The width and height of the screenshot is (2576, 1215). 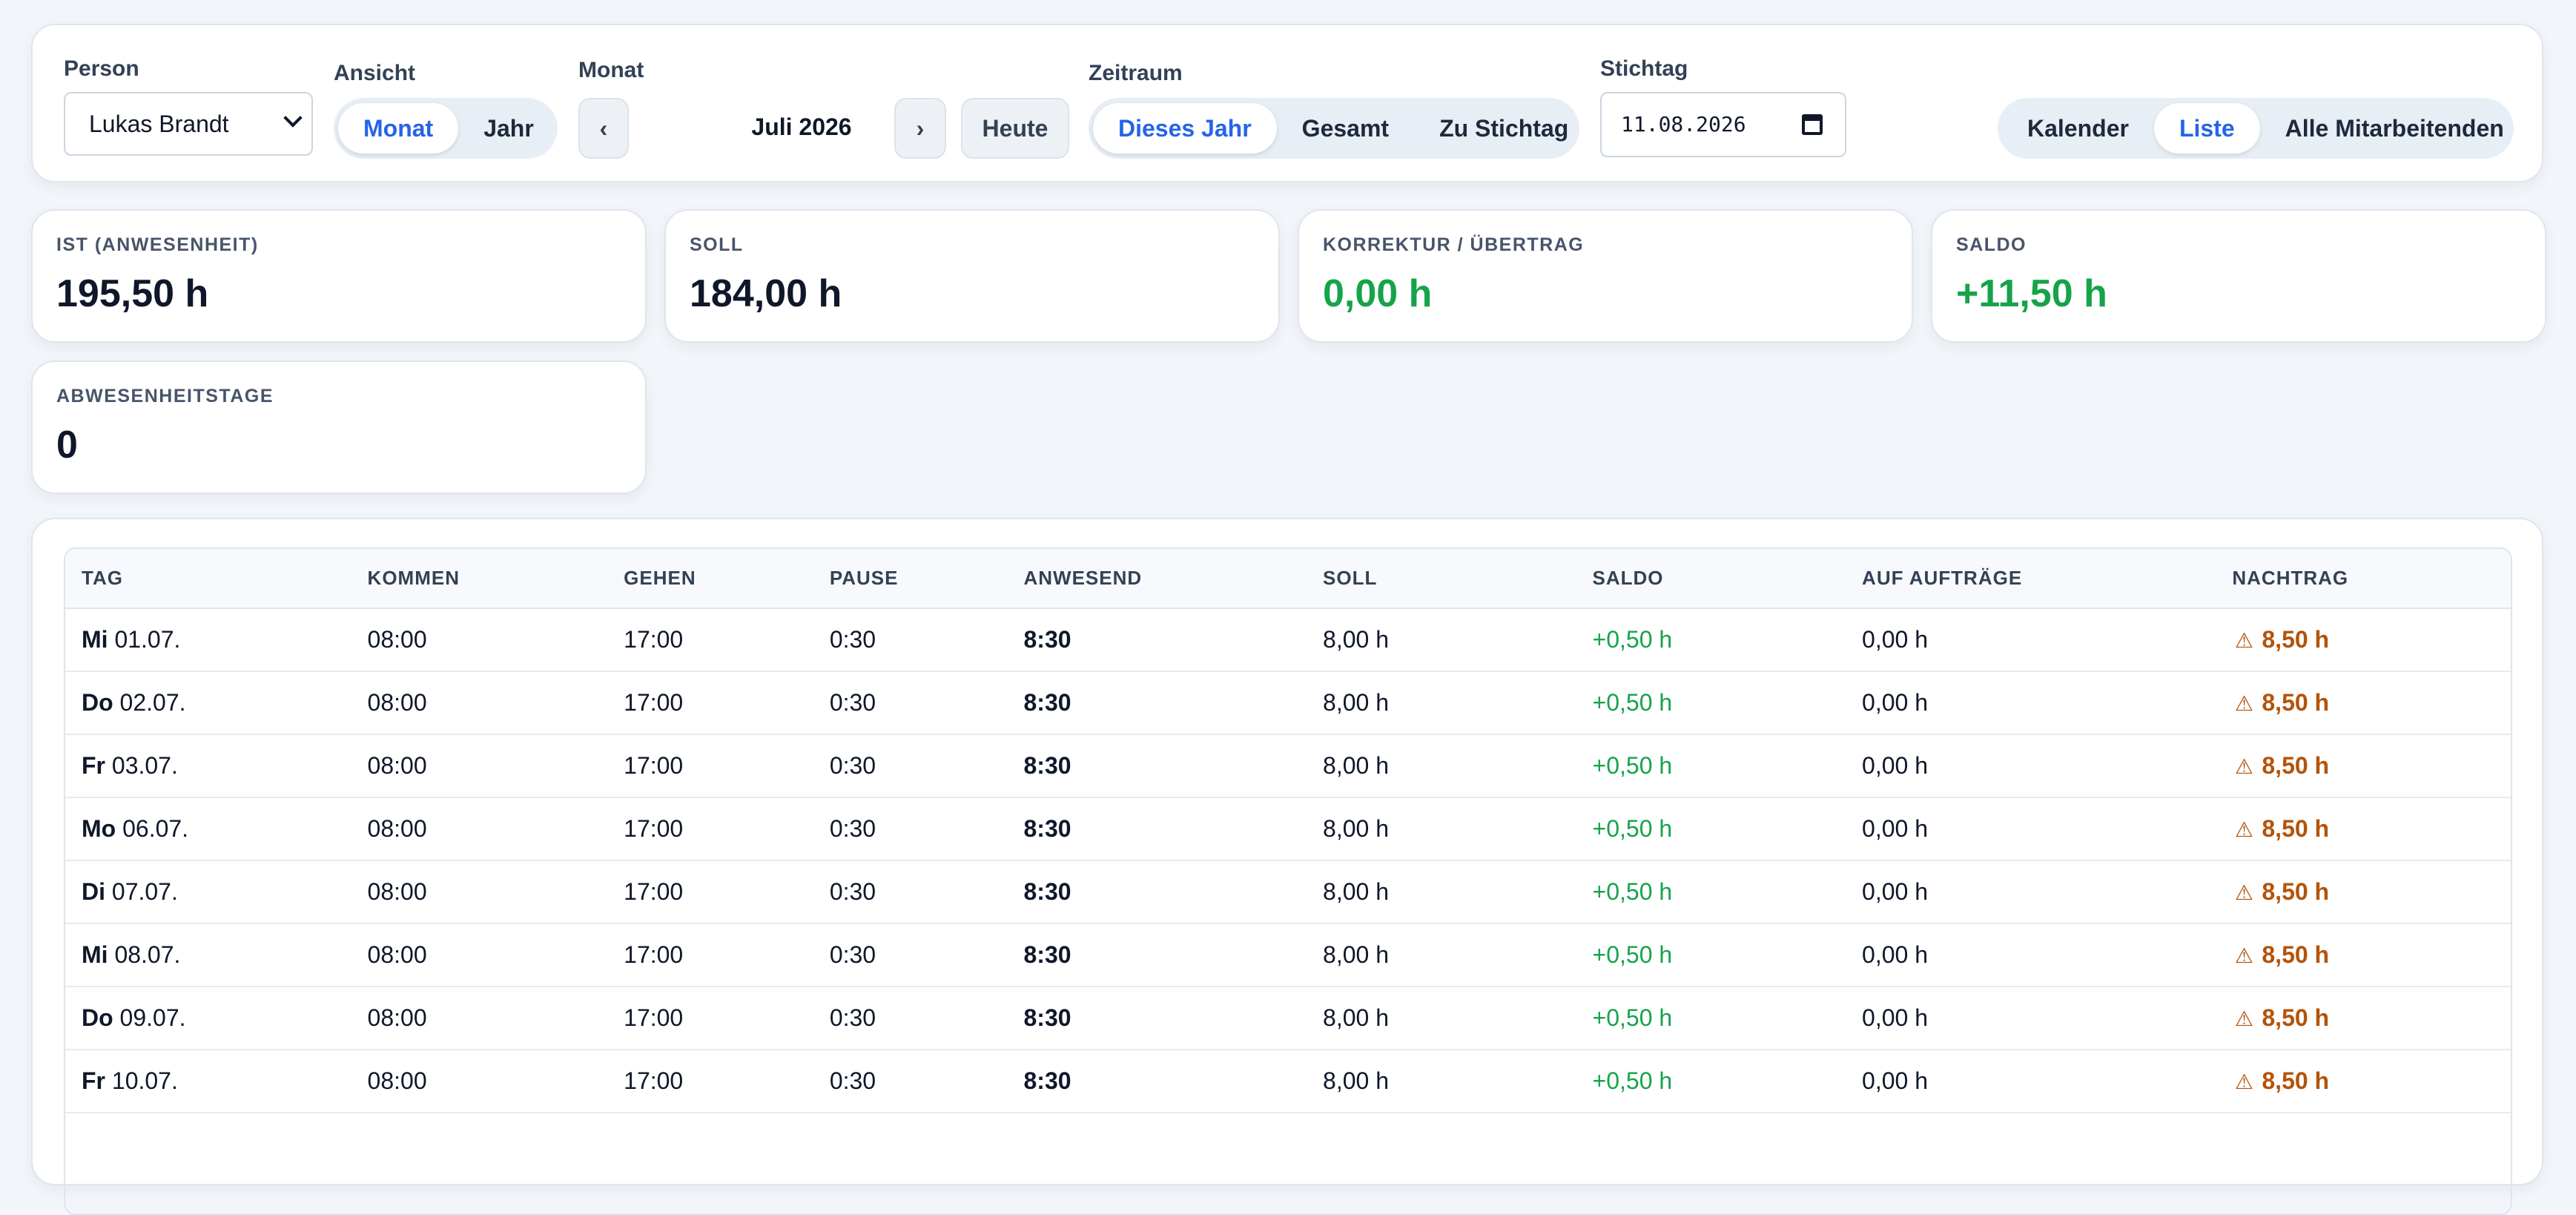 What do you see at coordinates (1441, 579) in the screenshot?
I see `column-header-target: SOLL` at bounding box center [1441, 579].